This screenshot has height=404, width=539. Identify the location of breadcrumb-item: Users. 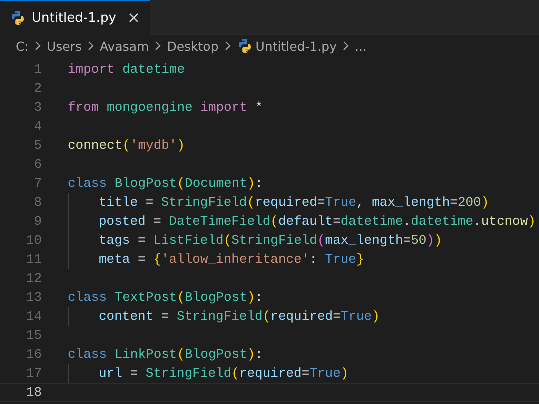
(64, 46).